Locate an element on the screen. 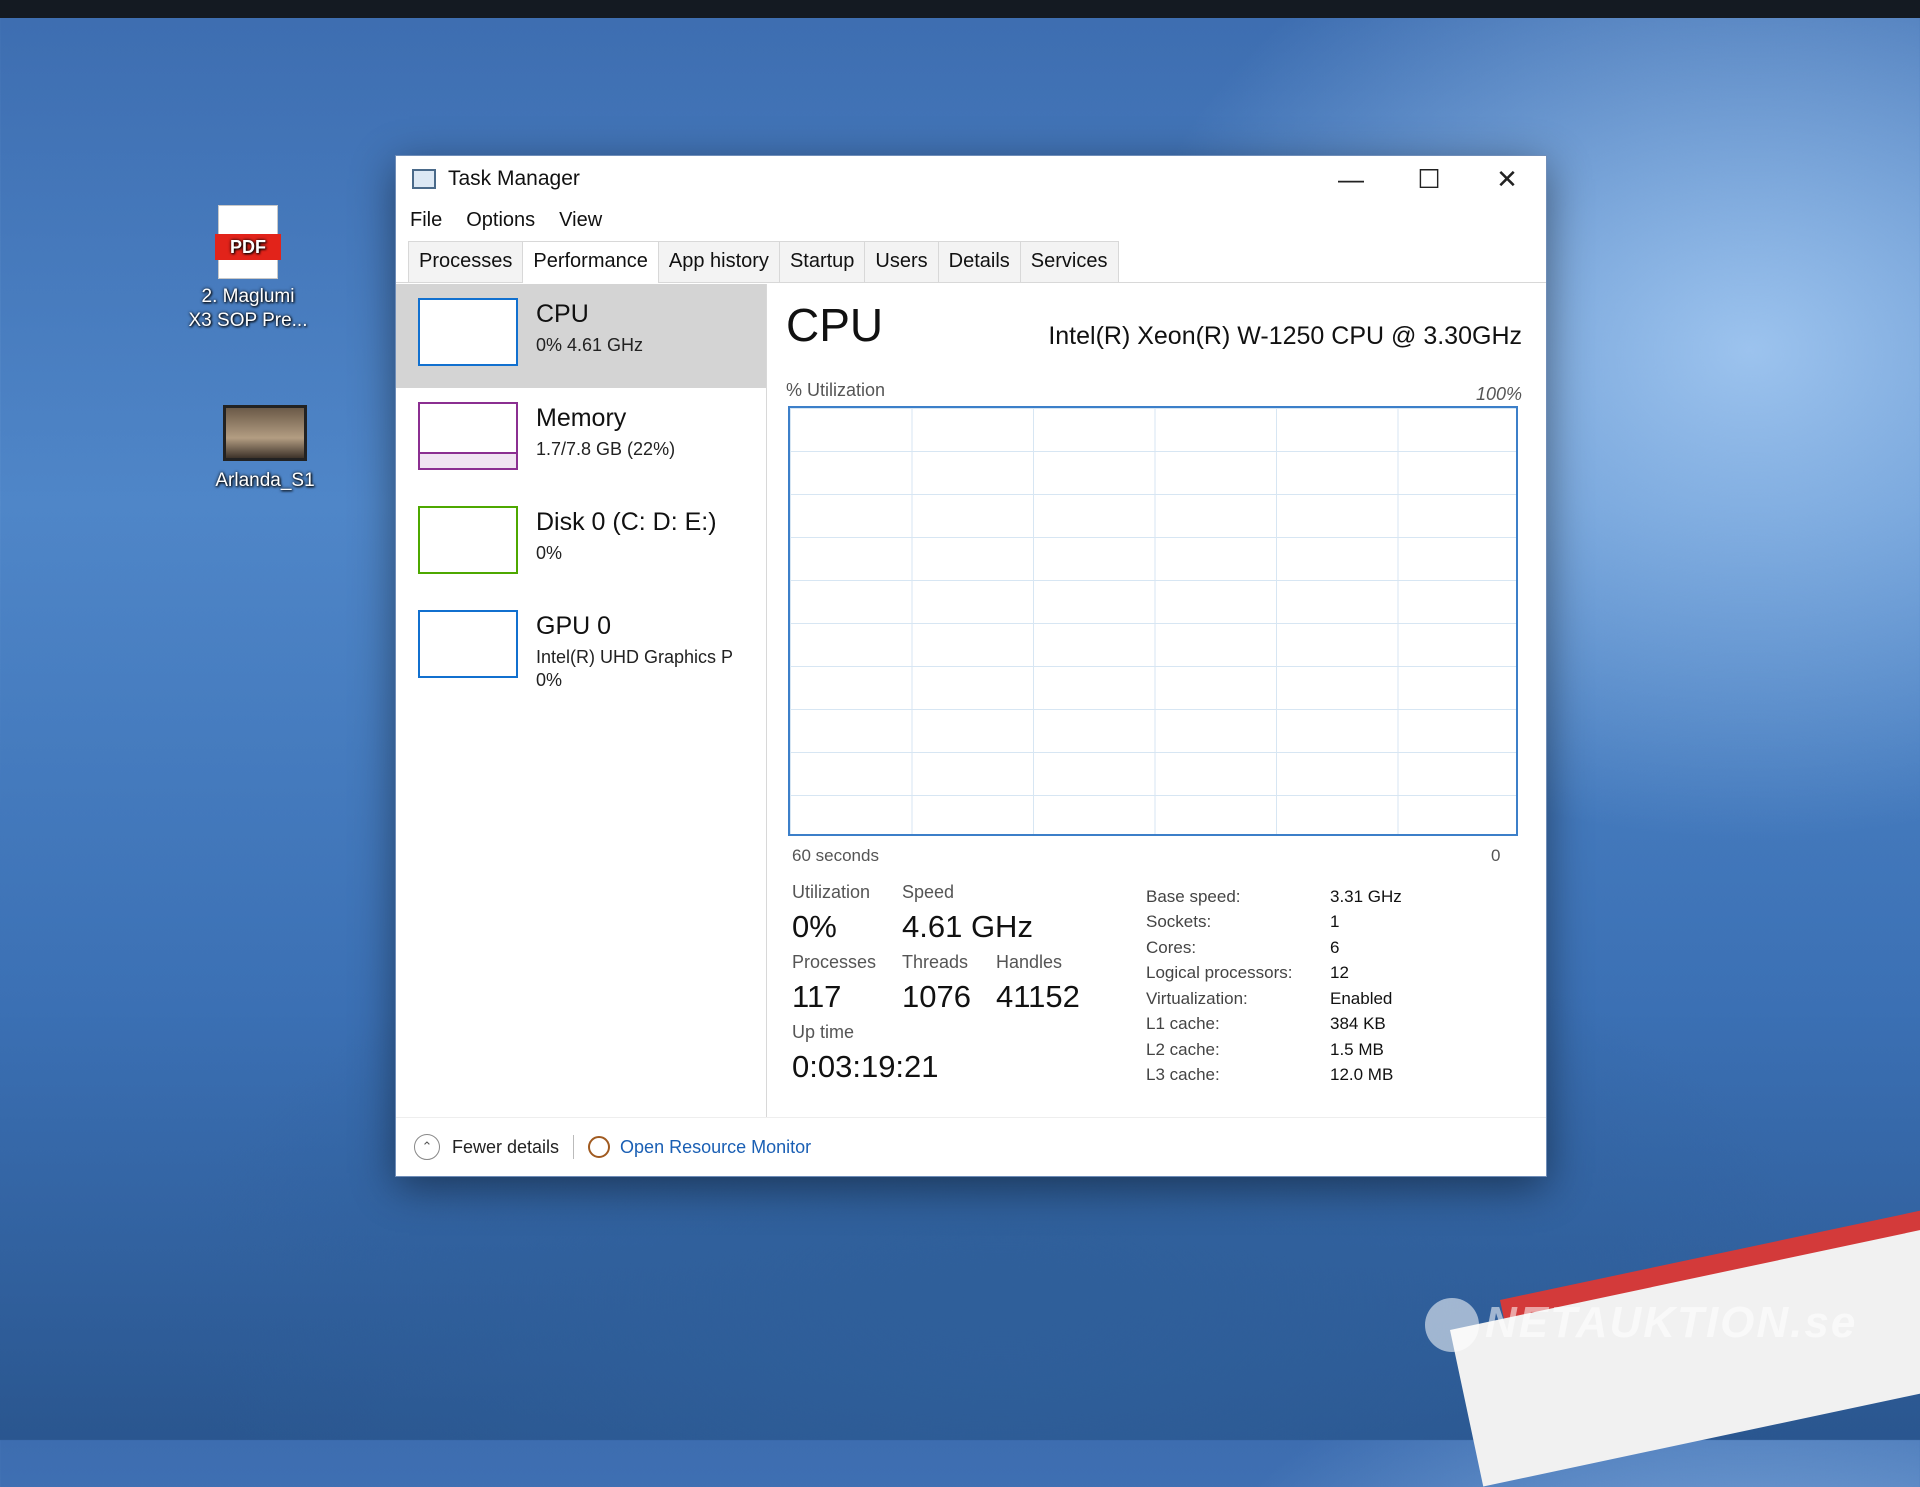  stat-value: 0:03:19:21 is located at coordinates (865, 1066).